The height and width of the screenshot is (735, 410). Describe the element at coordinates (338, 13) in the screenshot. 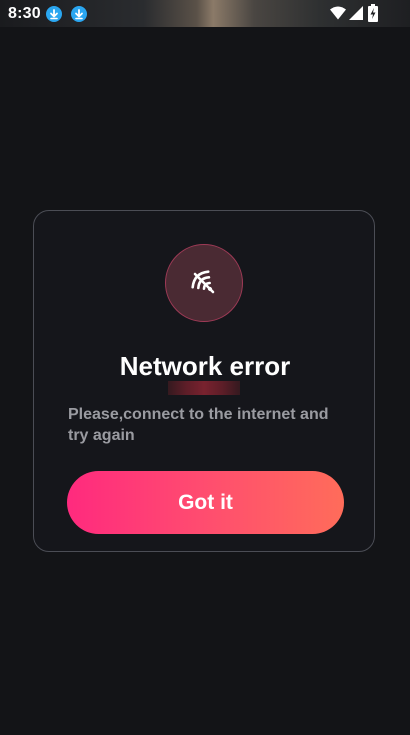

I see `wifi-icon` at that location.